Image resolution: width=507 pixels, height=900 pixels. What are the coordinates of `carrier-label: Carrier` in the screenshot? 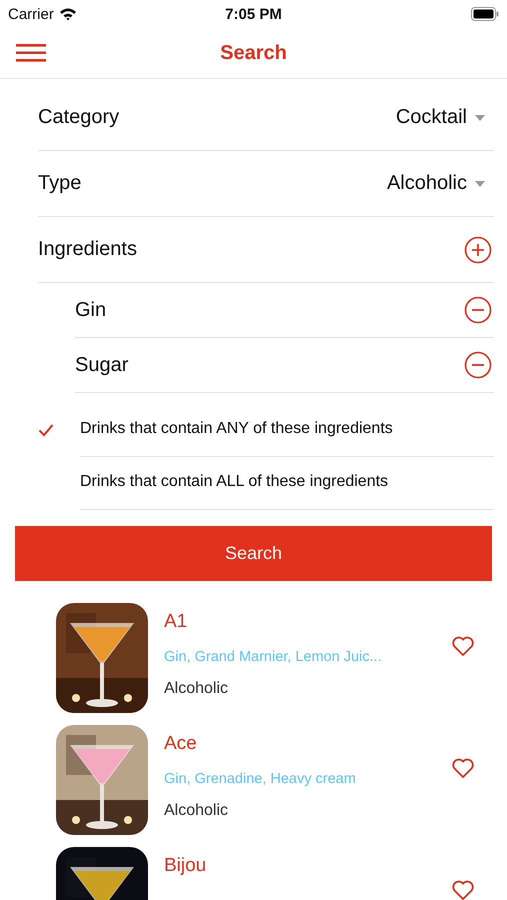 It's located at (31, 14).